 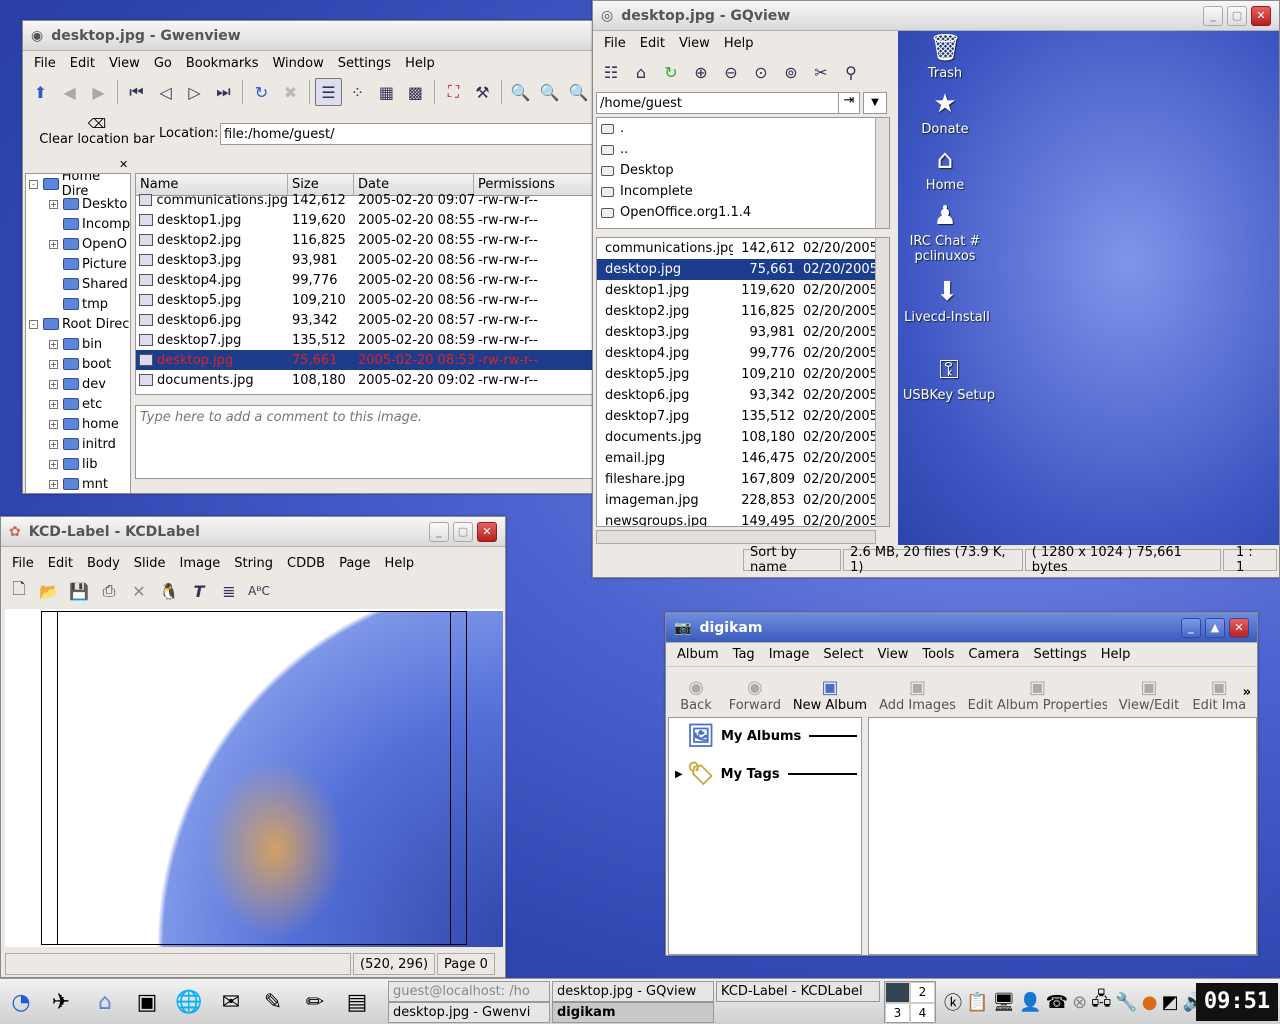 What do you see at coordinates (61, 1002) in the screenshot?
I see `launcher-icon: ✈` at bounding box center [61, 1002].